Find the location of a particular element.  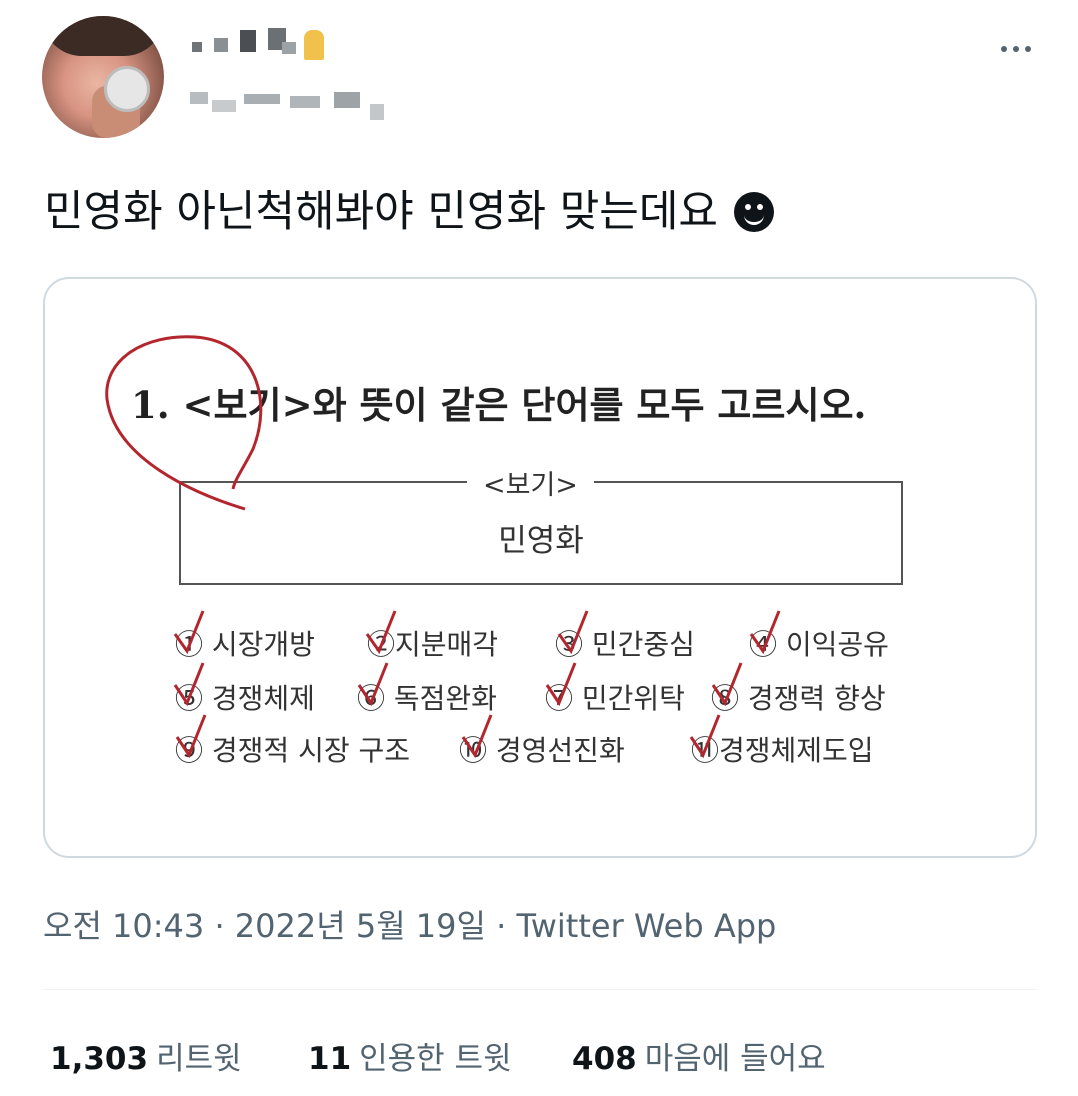

likes-stat: 408 마음에 들어요 is located at coordinates (699, 1055).